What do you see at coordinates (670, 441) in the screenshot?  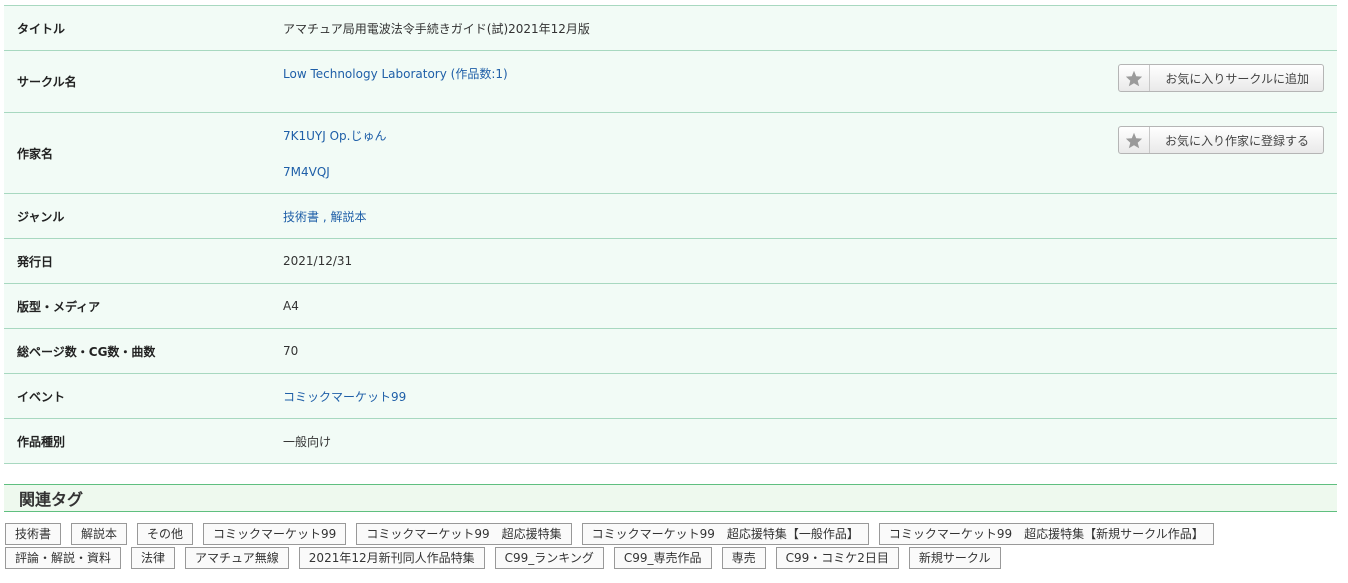 I see `row-type: 作品種別 一般向け` at bounding box center [670, 441].